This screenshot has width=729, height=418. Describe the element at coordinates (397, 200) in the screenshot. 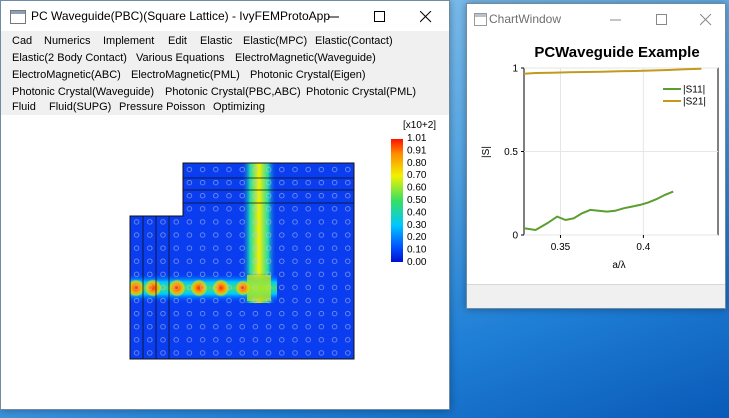

I see `colorbar` at that location.